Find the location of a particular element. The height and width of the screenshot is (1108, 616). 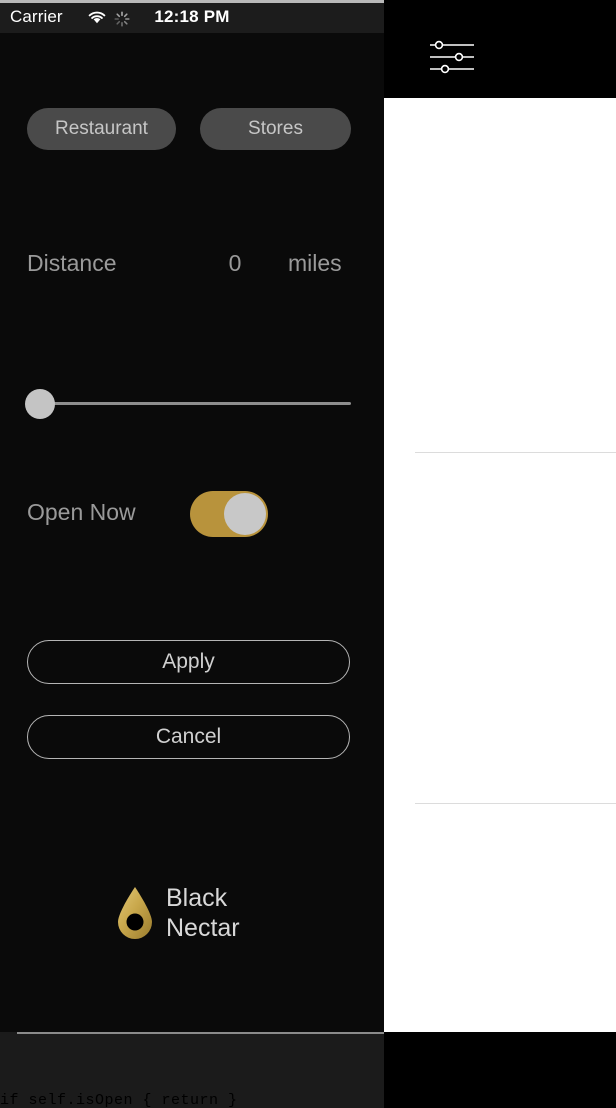

brand-logo-block: Black Nectar is located at coordinates (216, 913).